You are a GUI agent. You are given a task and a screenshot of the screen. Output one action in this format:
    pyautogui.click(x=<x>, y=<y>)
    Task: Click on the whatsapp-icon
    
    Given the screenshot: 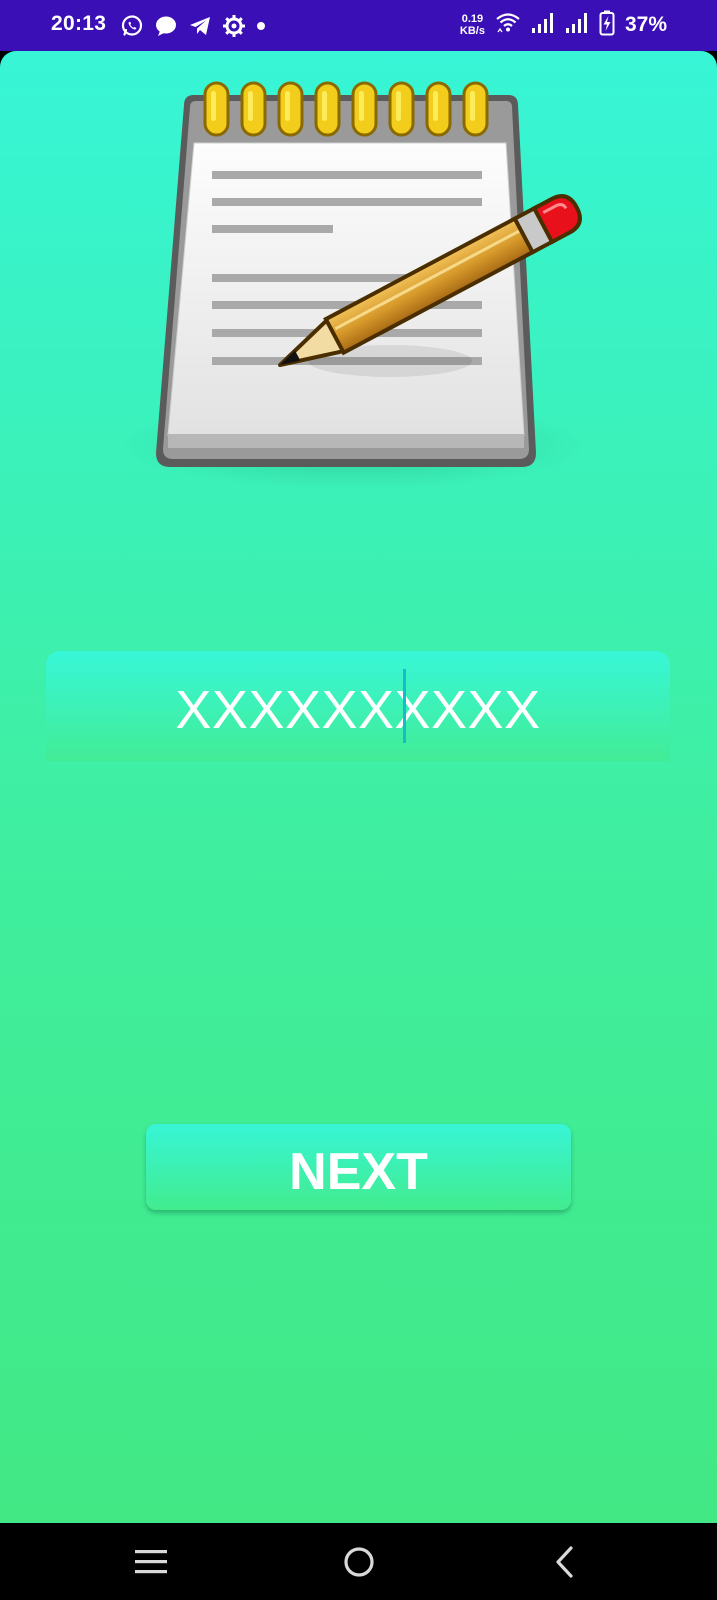 What is the action you would take?
    pyautogui.click(x=132, y=26)
    